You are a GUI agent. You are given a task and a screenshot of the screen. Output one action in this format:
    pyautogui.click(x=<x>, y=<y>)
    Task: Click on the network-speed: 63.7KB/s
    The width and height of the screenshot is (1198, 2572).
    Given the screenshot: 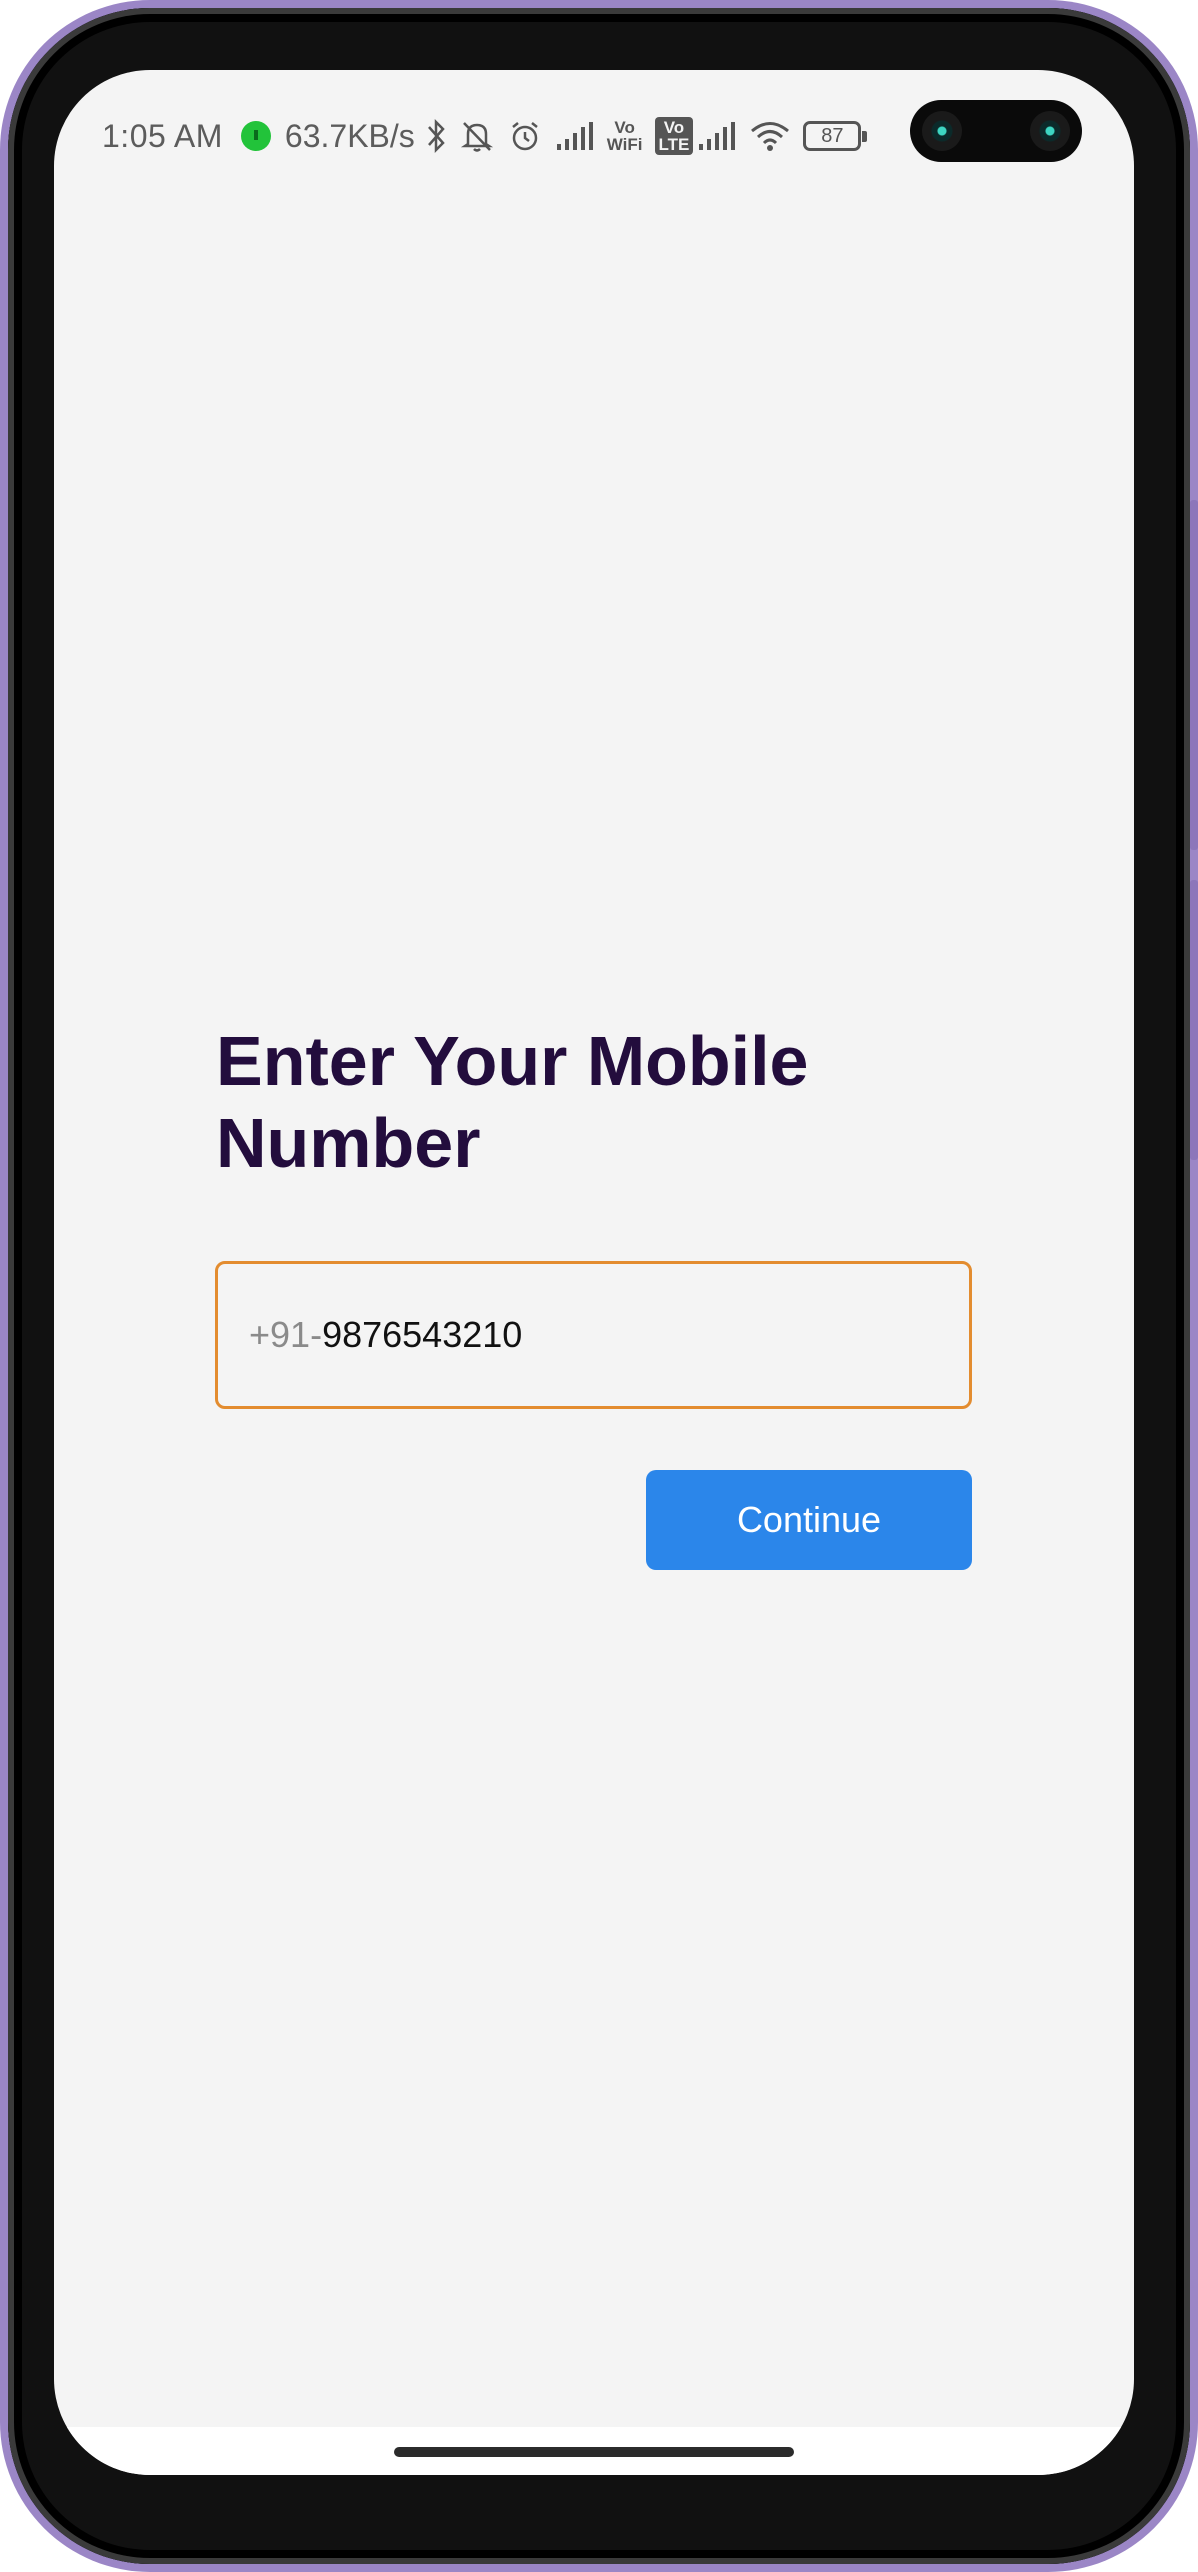 What is the action you would take?
    pyautogui.click(x=349, y=135)
    